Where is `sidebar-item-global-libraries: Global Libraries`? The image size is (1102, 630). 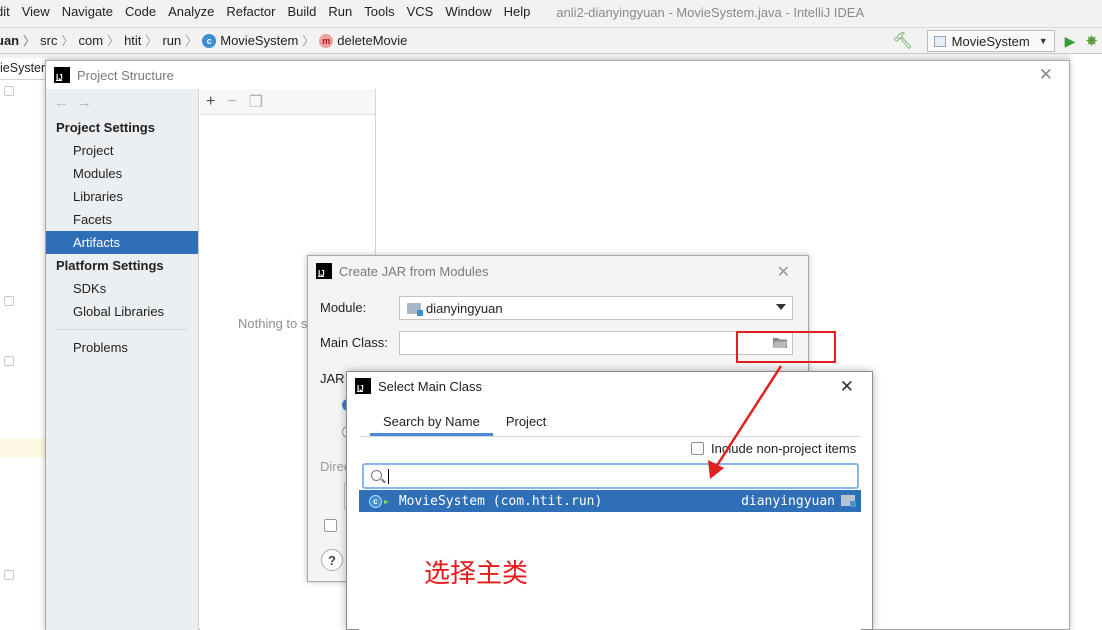 sidebar-item-global-libraries: Global Libraries is located at coordinates (122, 311).